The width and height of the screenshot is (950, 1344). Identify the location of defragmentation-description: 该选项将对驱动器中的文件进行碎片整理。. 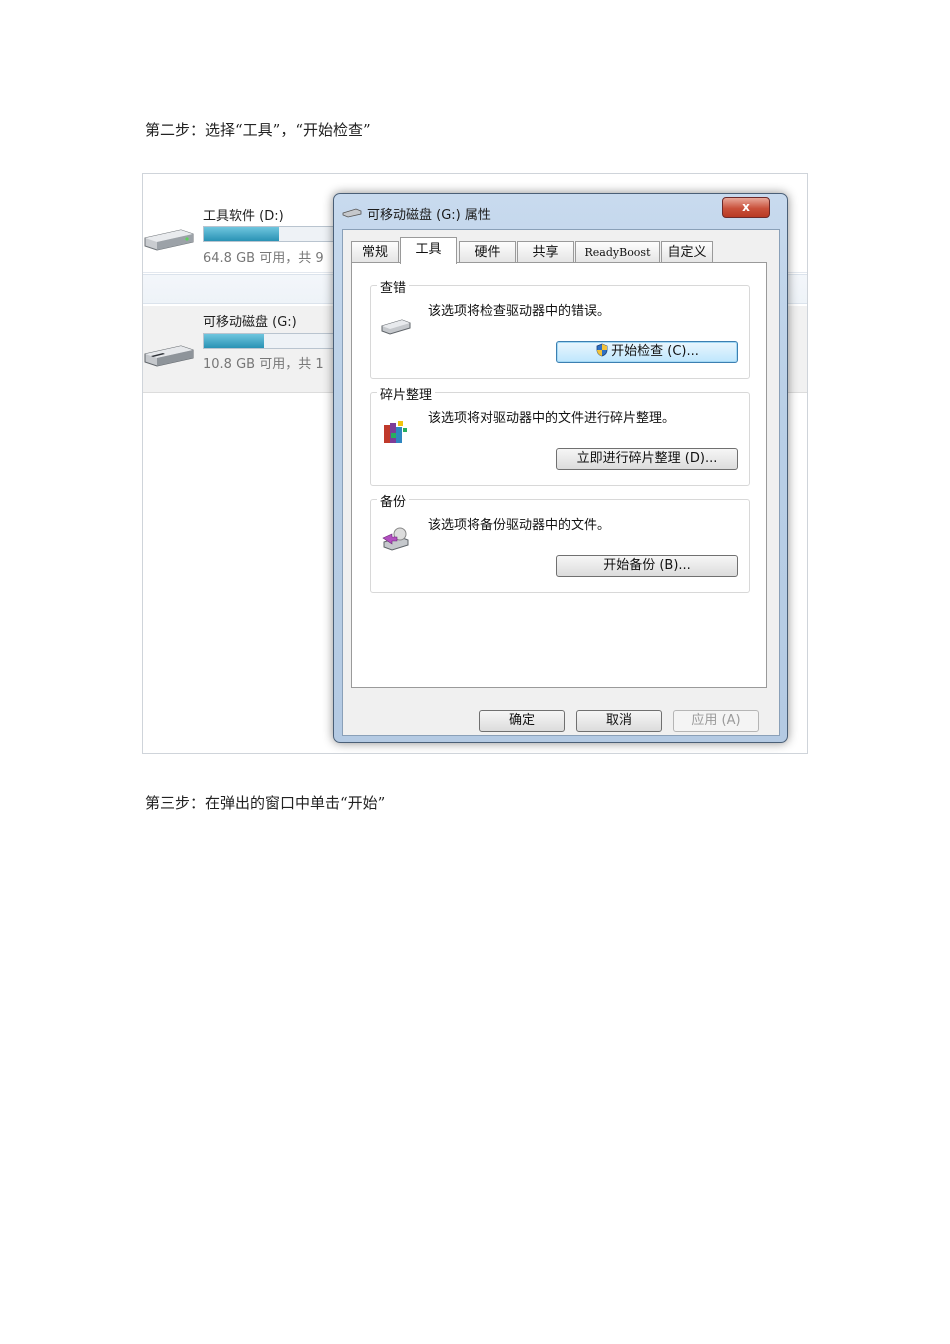
(552, 418).